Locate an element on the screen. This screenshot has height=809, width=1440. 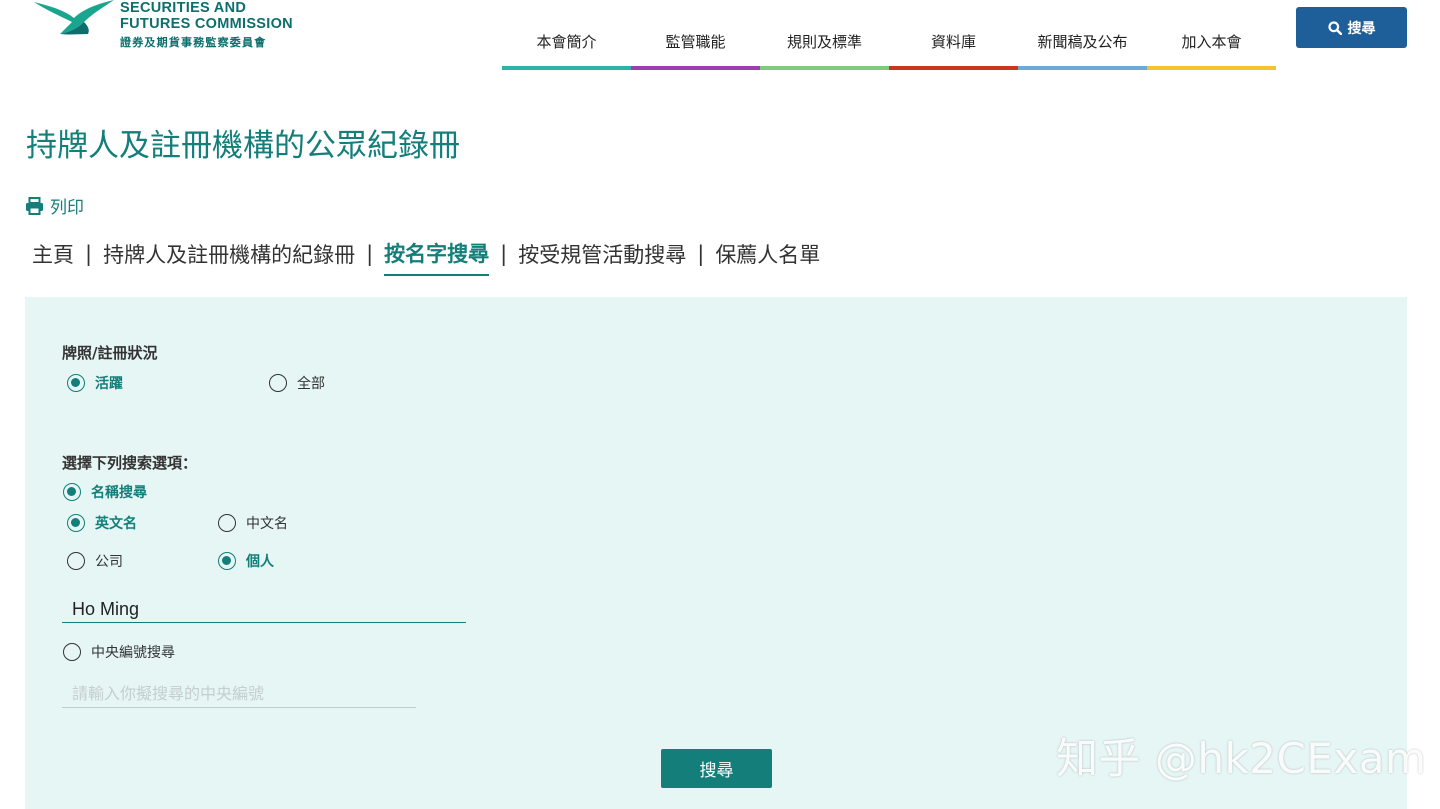
chinese-name-radio: 中文名 is located at coordinates (253, 523).